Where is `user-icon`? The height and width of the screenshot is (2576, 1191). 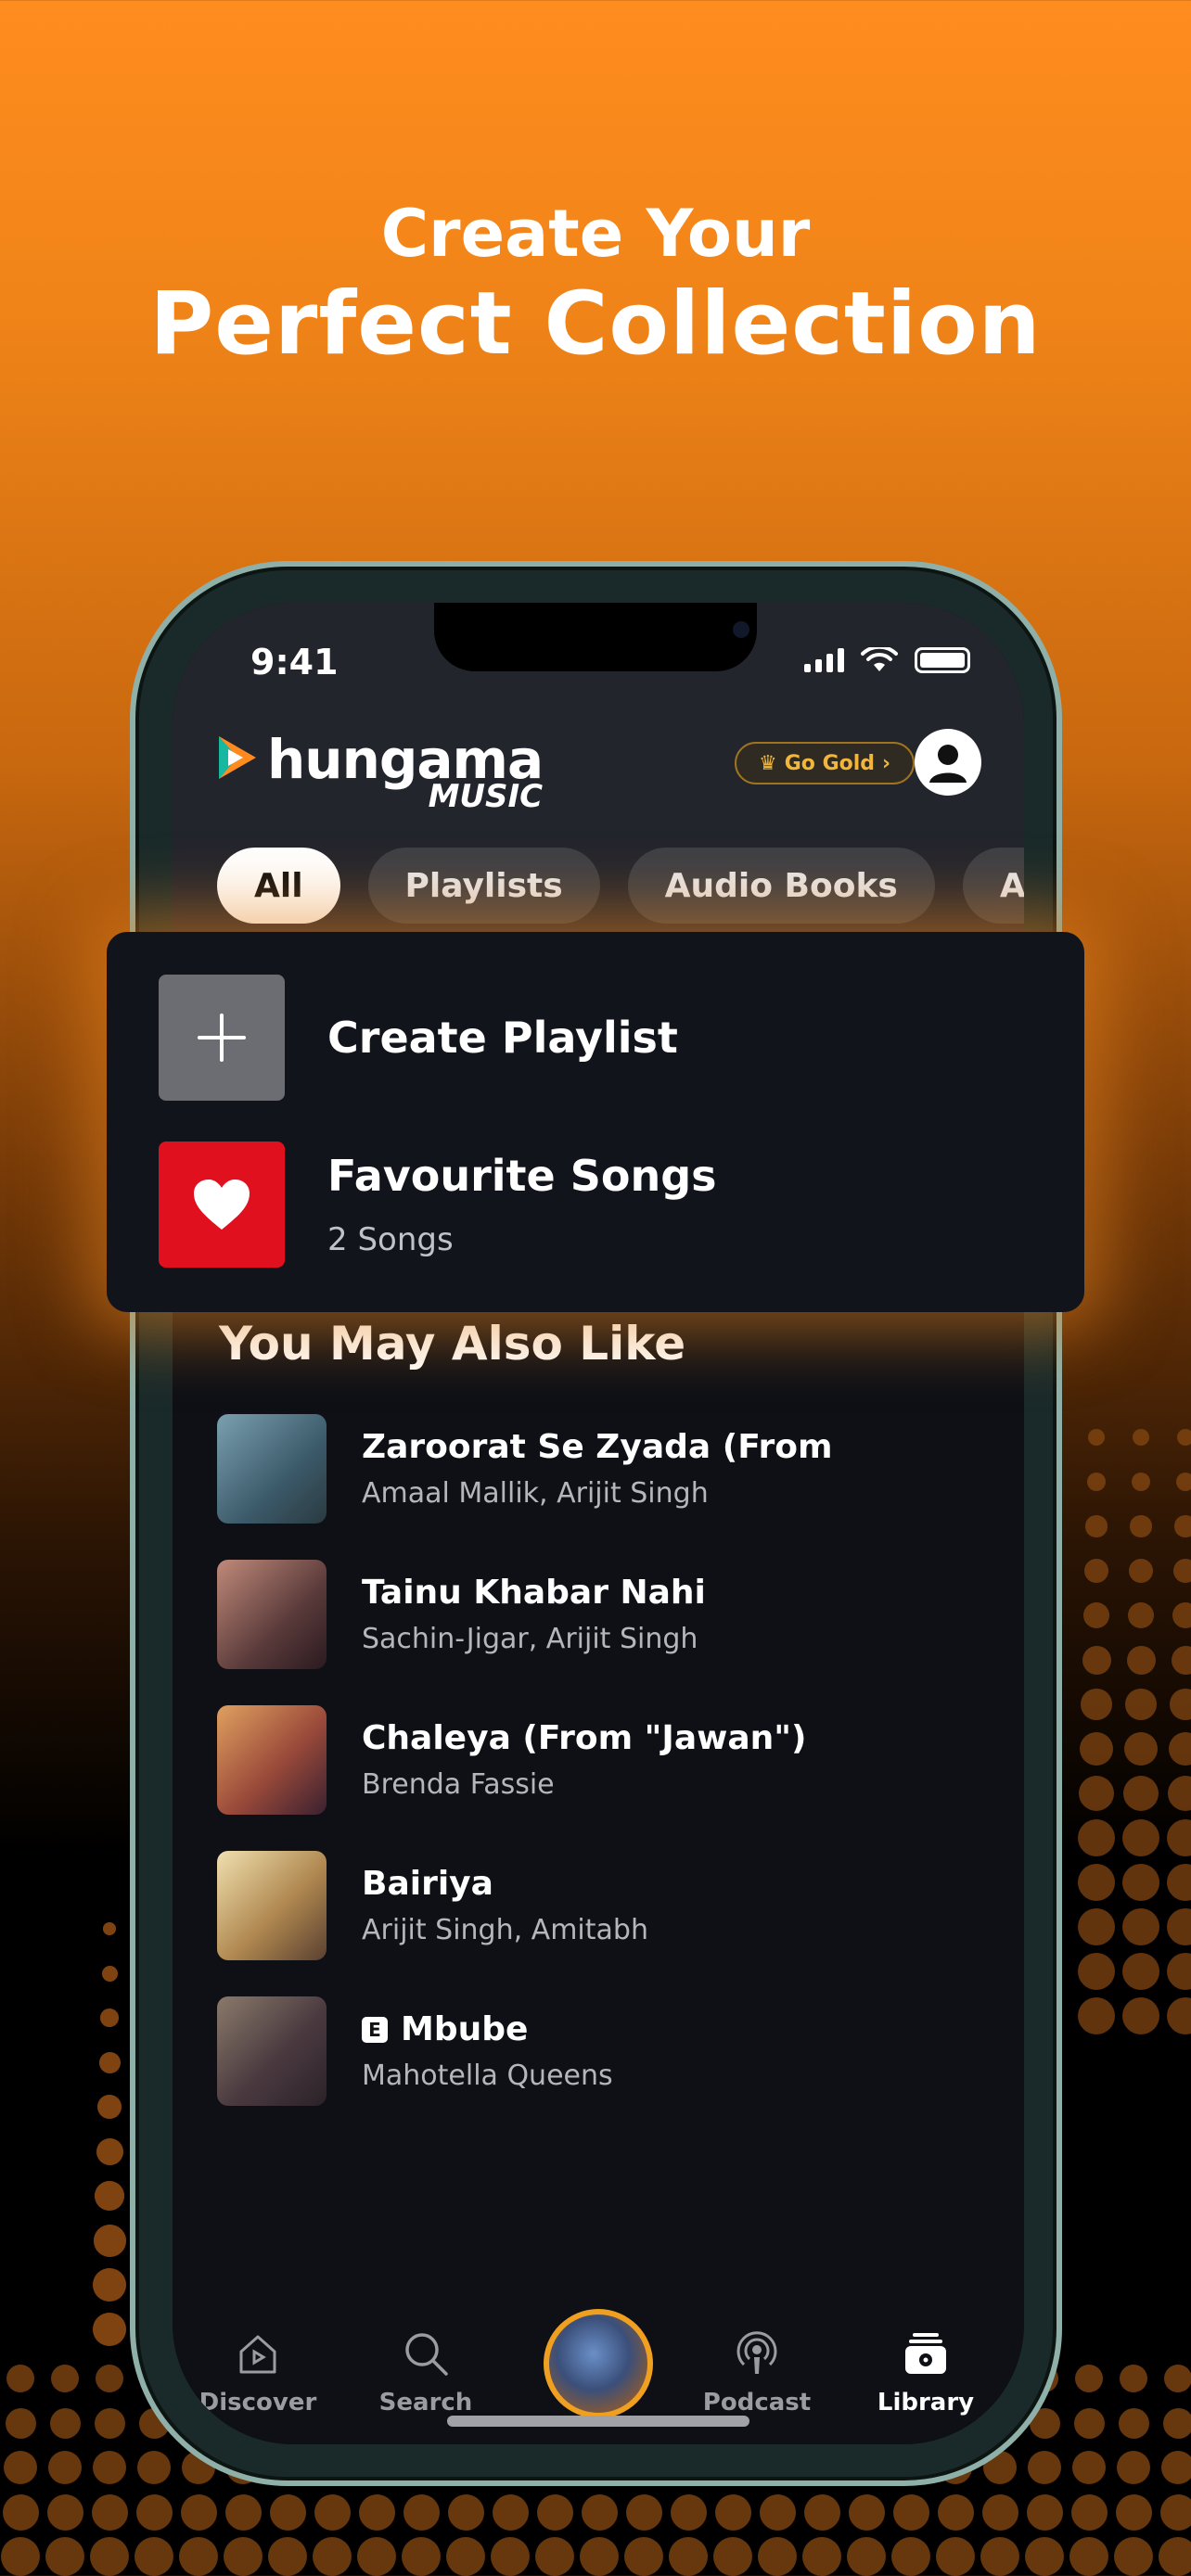 user-icon is located at coordinates (948, 764).